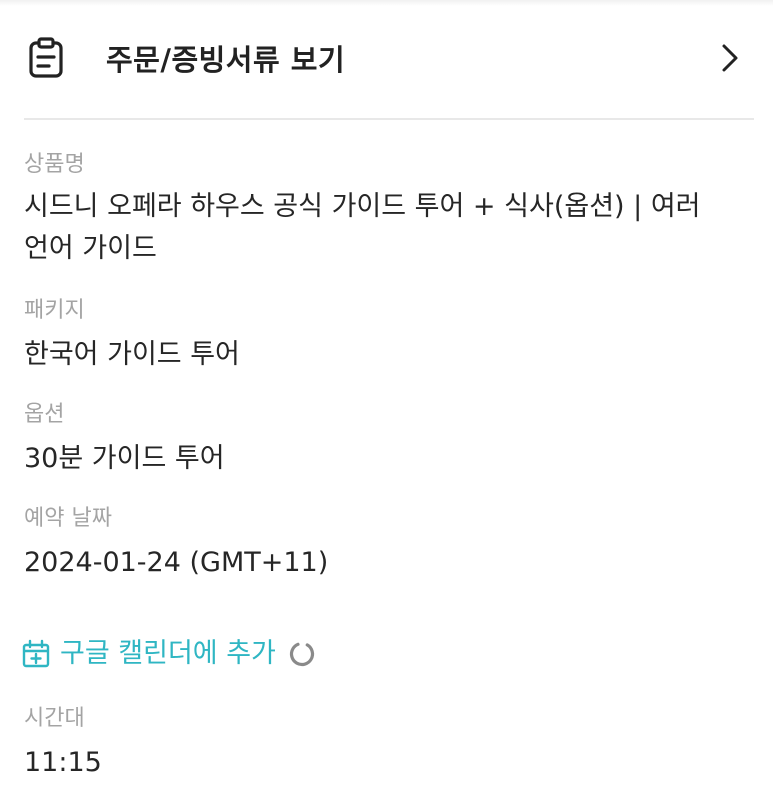 The width and height of the screenshot is (773, 793). I want to click on order-documents-row: 주문/증빙서류 보기, so click(389, 58).